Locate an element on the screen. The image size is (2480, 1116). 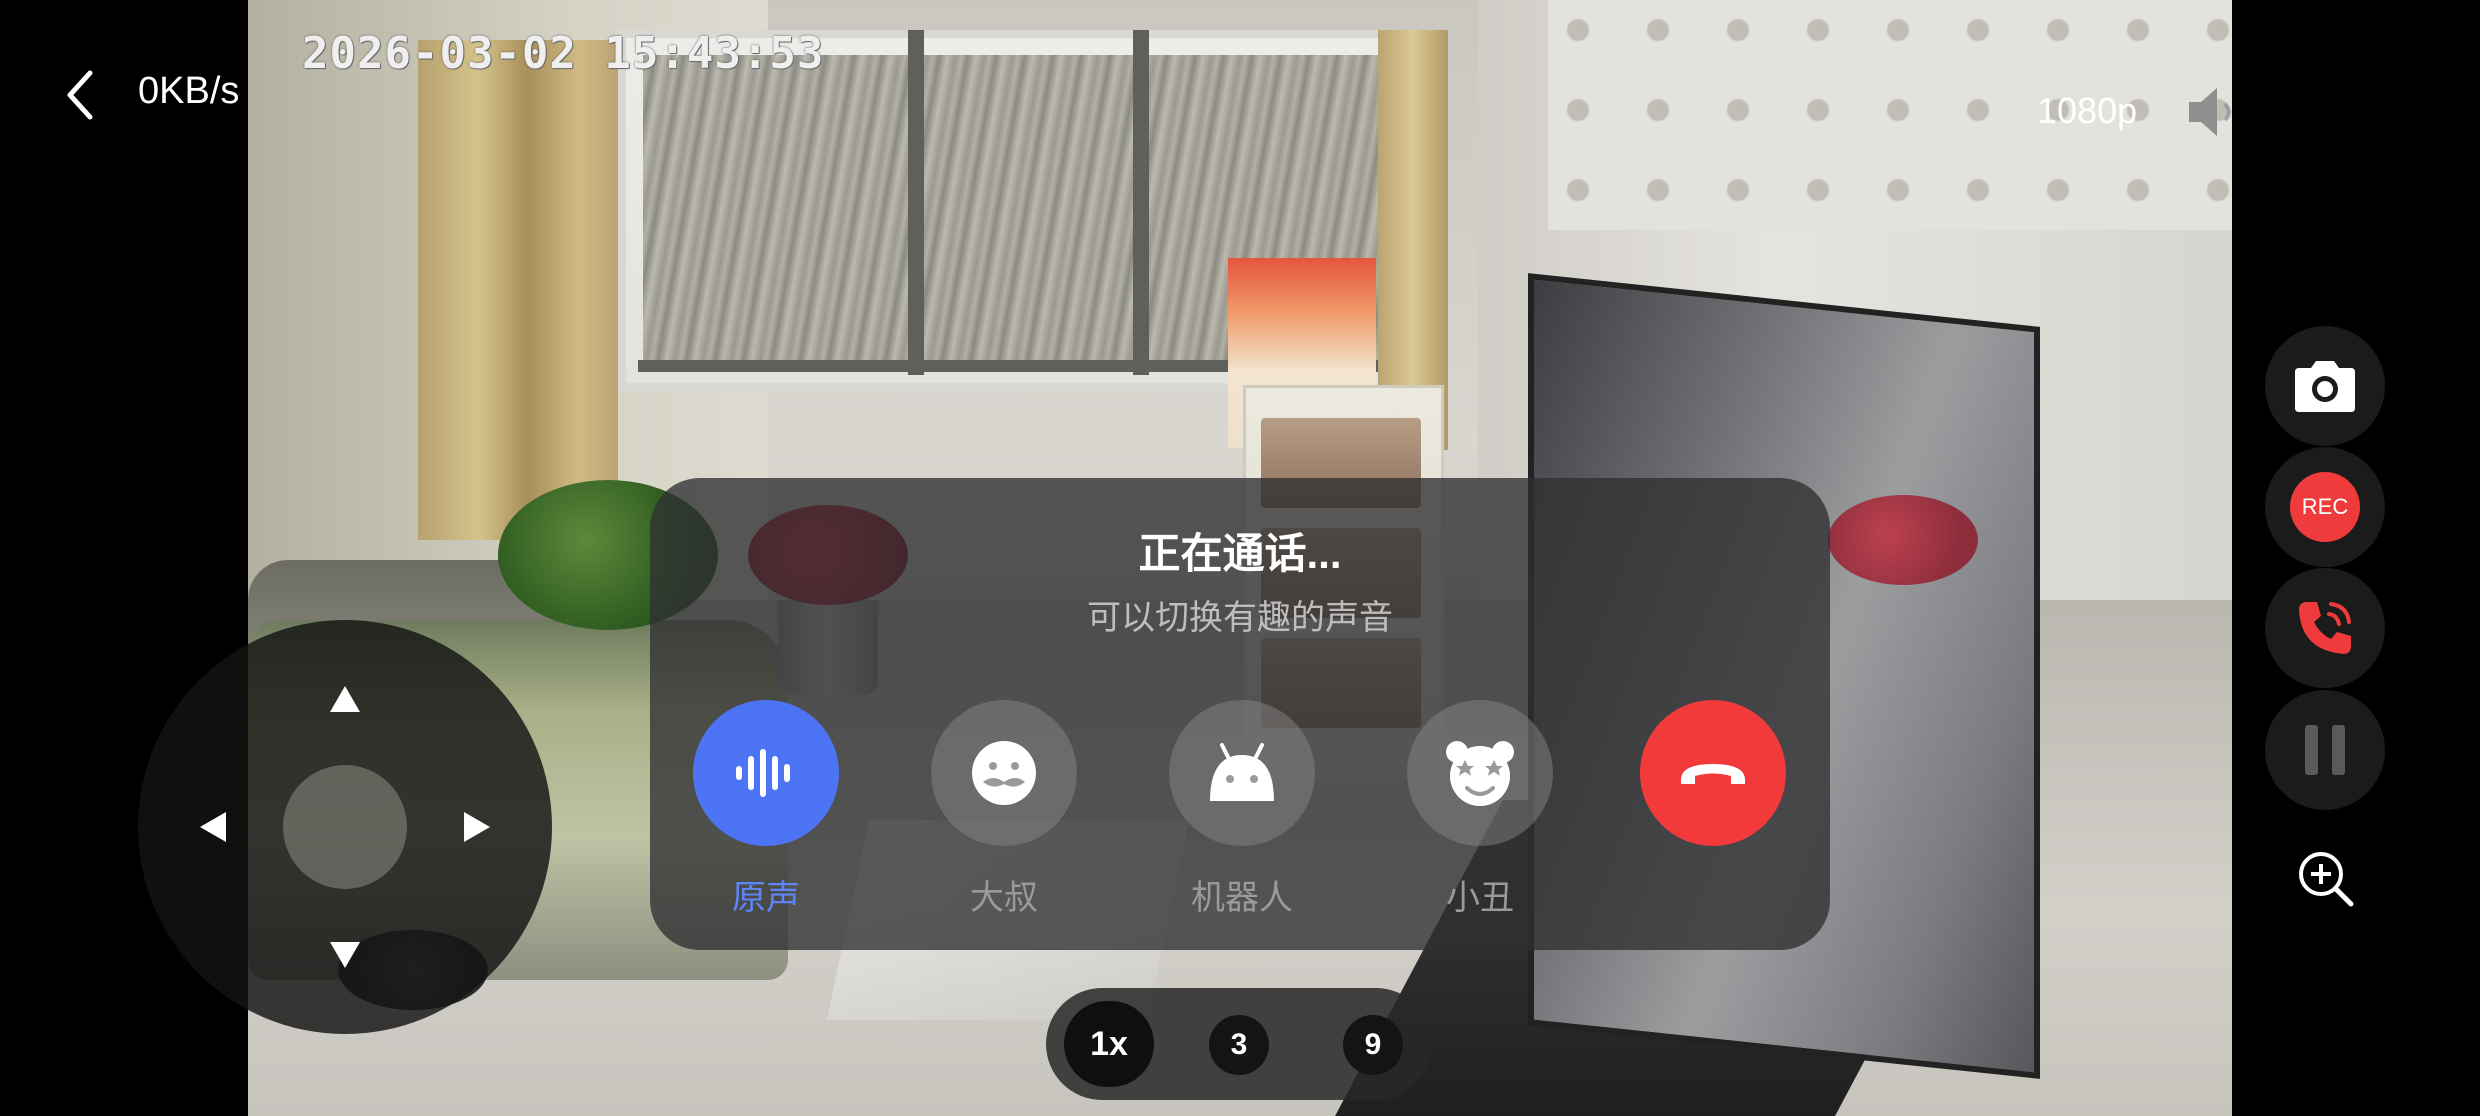
rec-label: REC is located at coordinates (2325, 507).